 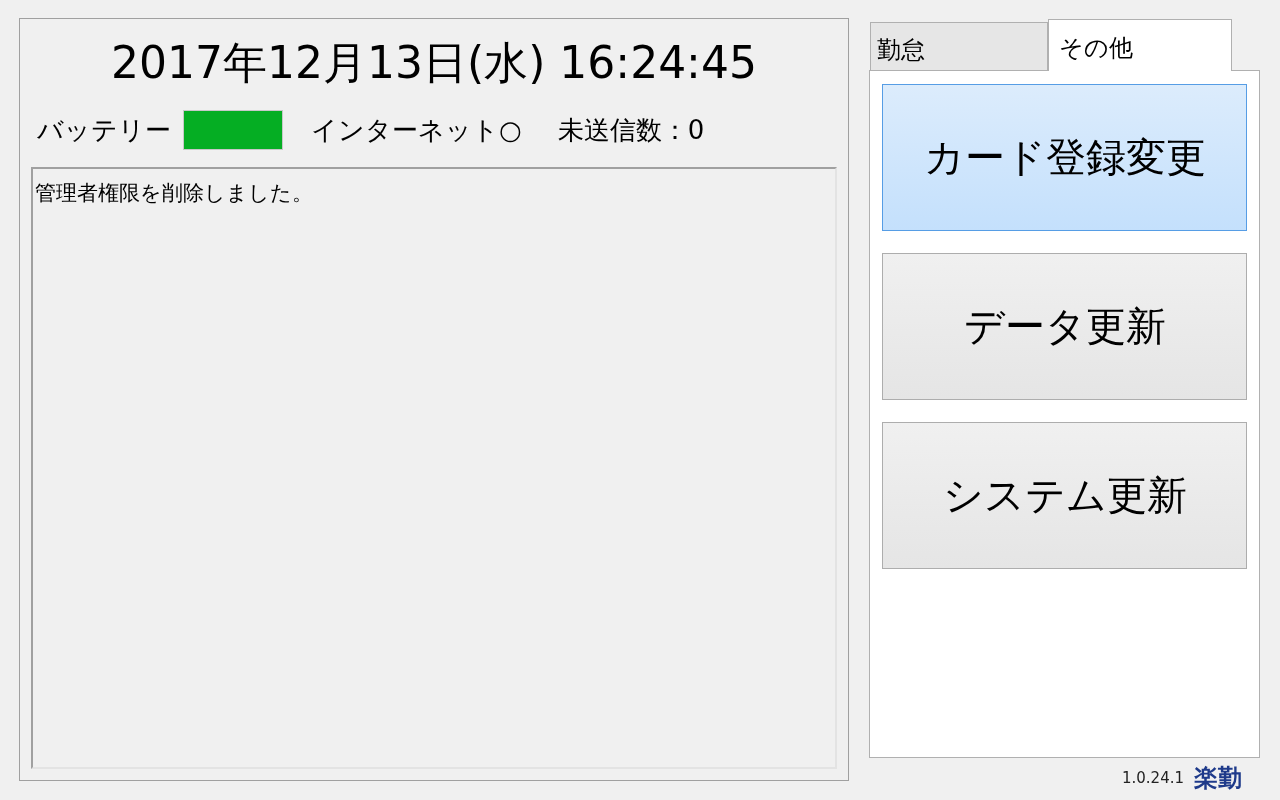 I want to click on unsent-count: 未送信数：0, so click(x=631, y=130).